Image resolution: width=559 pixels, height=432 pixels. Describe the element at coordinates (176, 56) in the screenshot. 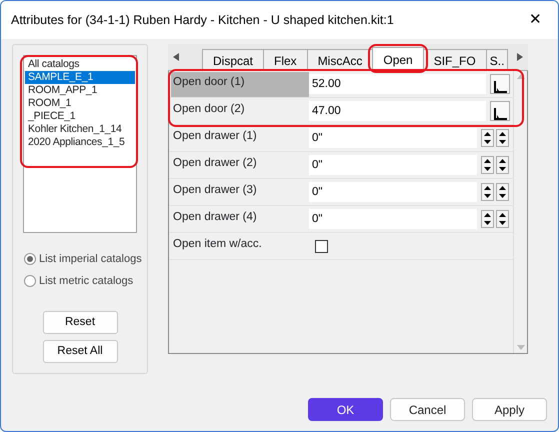

I see `scroll-left-icon` at that location.